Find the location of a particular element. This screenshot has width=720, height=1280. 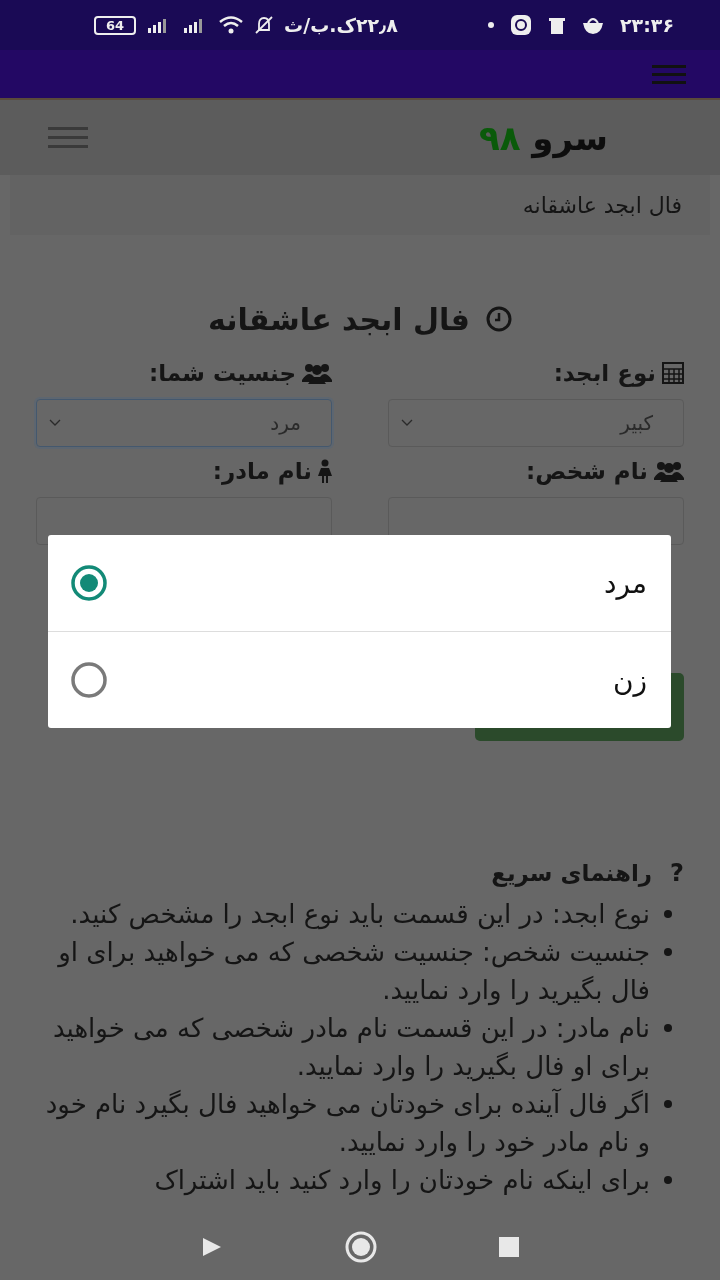

back-icon is located at coordinates (212, 1247).